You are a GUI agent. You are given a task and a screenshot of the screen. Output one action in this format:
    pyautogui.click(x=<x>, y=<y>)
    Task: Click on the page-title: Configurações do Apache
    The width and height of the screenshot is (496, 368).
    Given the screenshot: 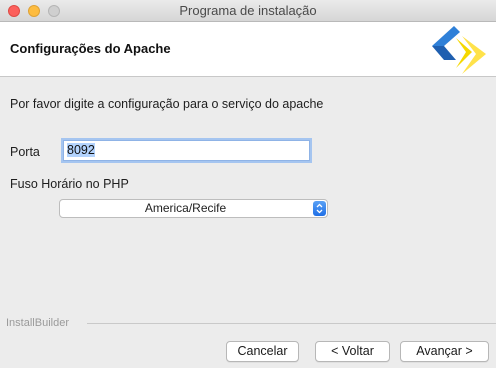 What is the action you would take?
    pyautogui.click(x=90, y=48)
    